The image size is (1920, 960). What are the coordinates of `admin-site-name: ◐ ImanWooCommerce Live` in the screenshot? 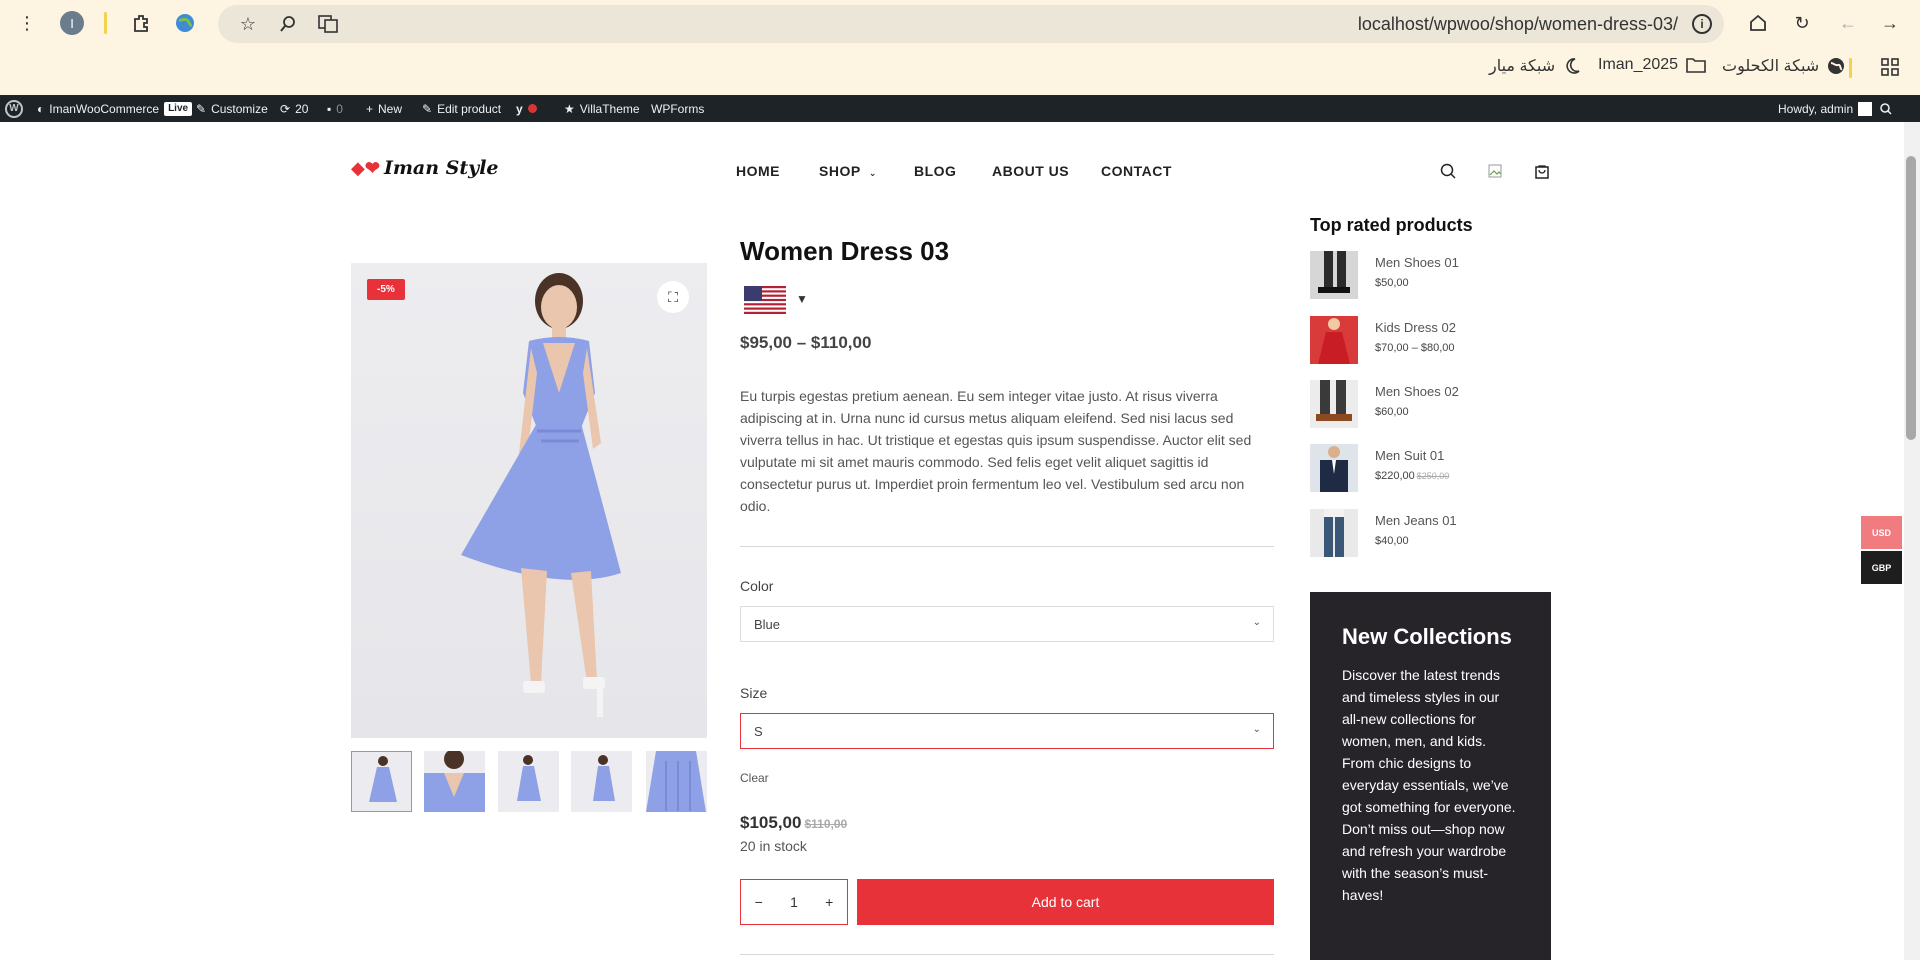 It's located at (115, 108).